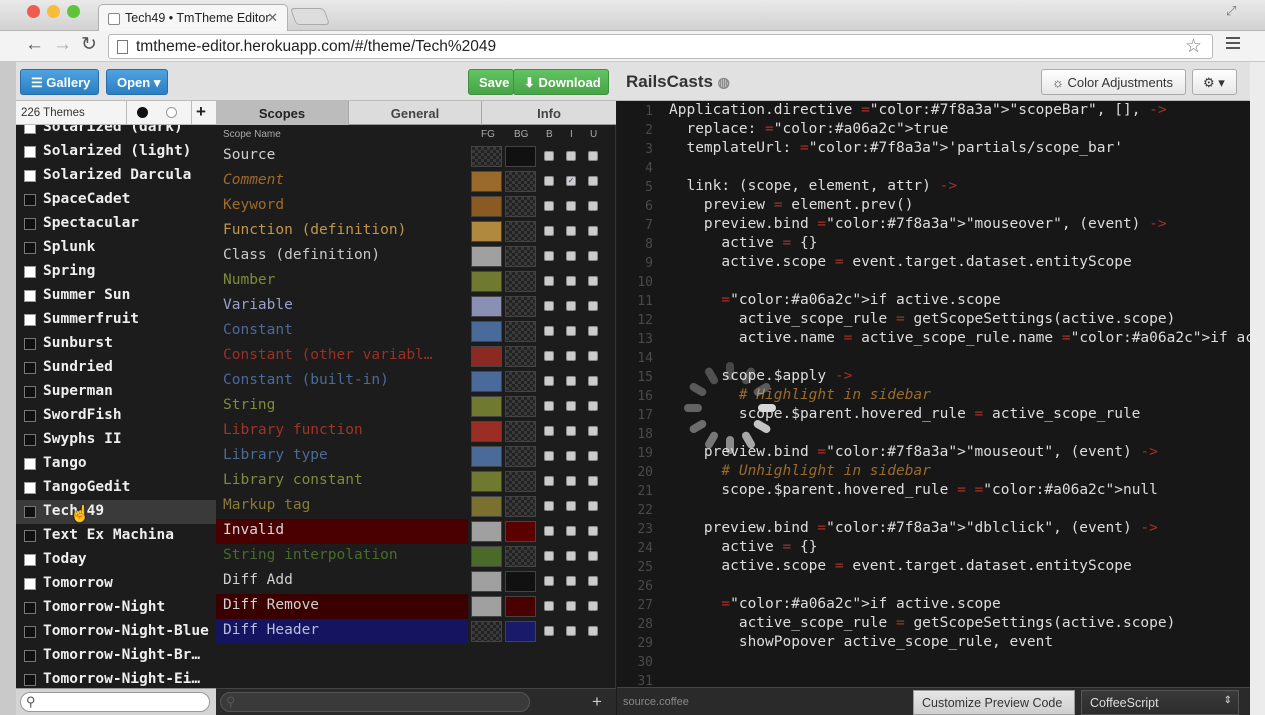  I want to click on globe-icon: ◍, so click(724, 82).